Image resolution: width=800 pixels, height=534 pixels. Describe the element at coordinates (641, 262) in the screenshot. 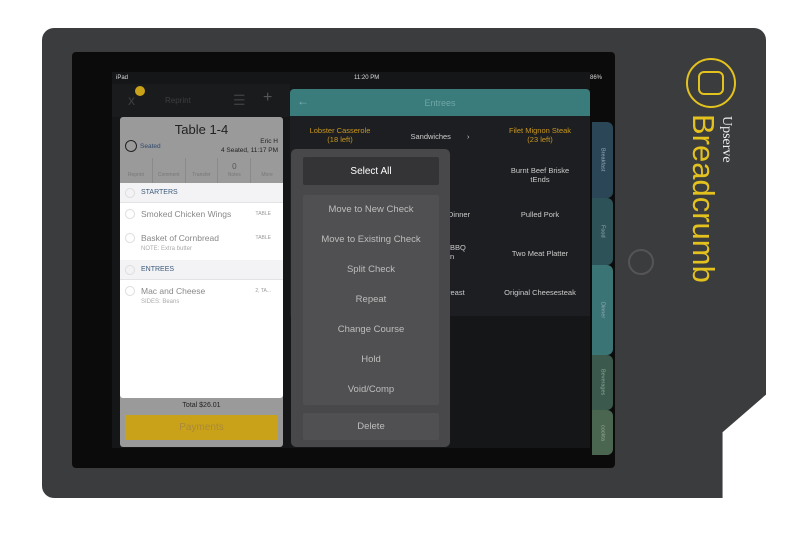

I see `home-button` at that location.